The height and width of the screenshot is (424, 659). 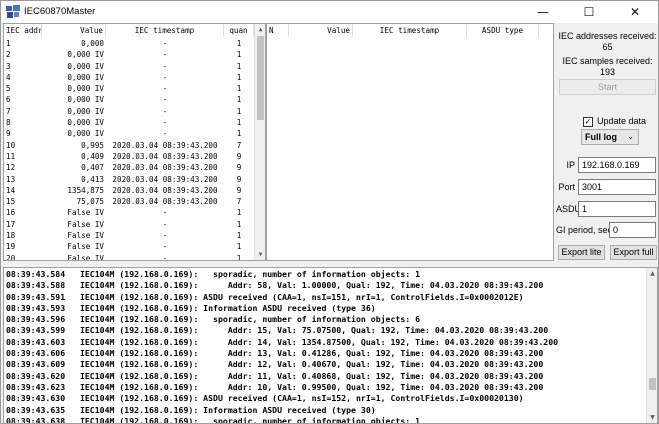 I want to click on table-row: 13 0,413 2020.03.04 08:39:43.200 9, so click(x=129, y=179).